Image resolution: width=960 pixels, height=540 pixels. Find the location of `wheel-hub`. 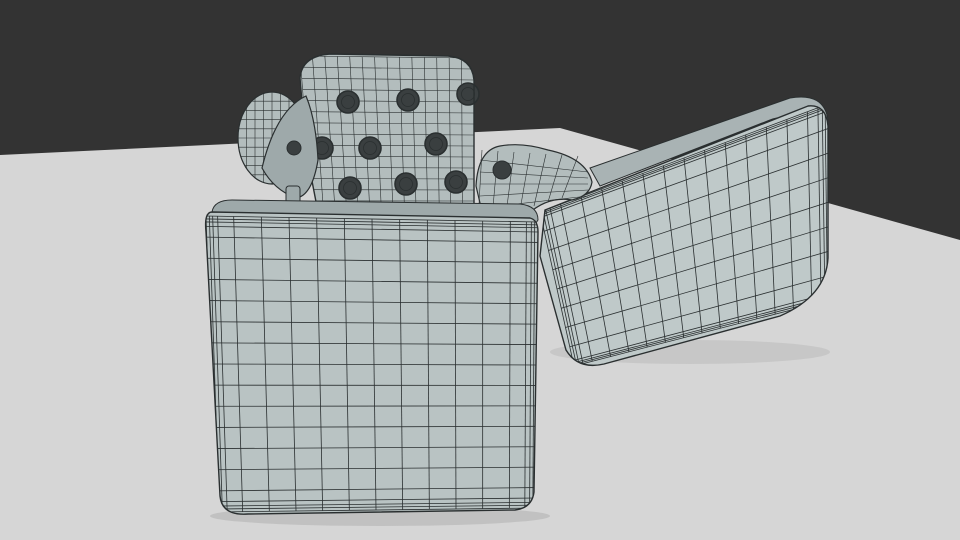

wheel-hub is located at coordinates (294, 148).